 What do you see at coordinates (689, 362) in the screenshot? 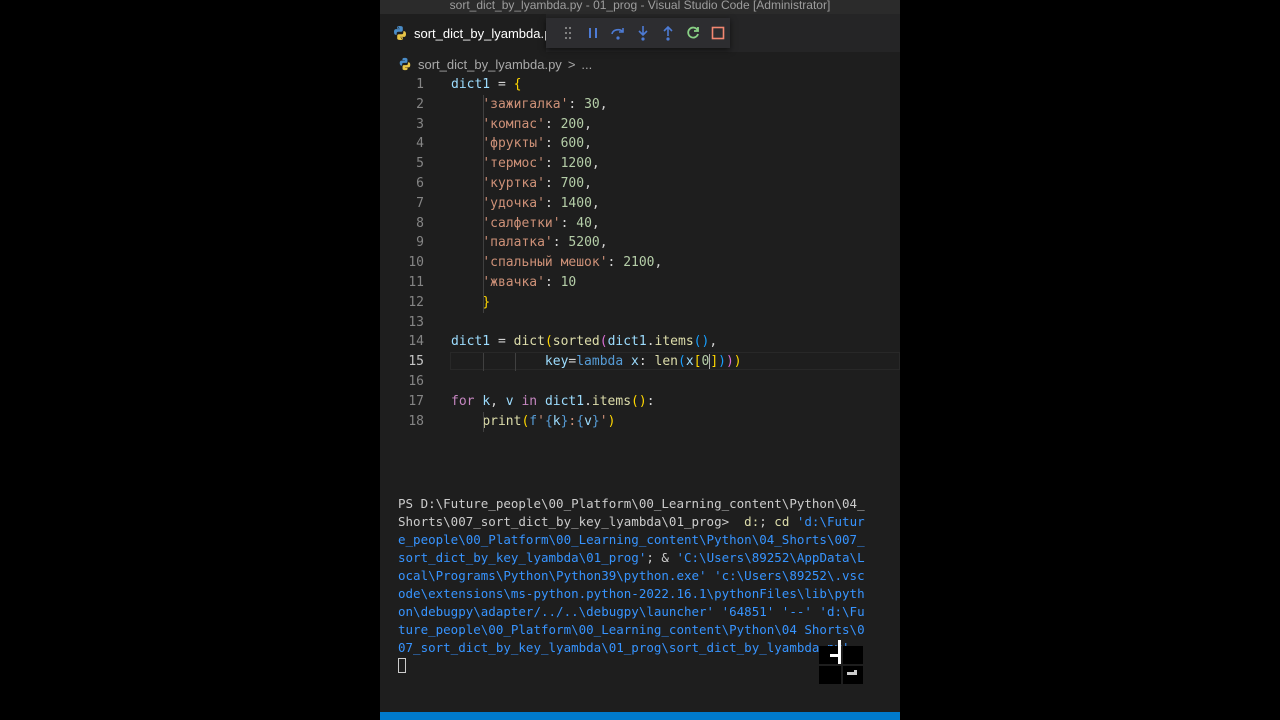
I see `code-token: x` at bounding box center [689, 362].